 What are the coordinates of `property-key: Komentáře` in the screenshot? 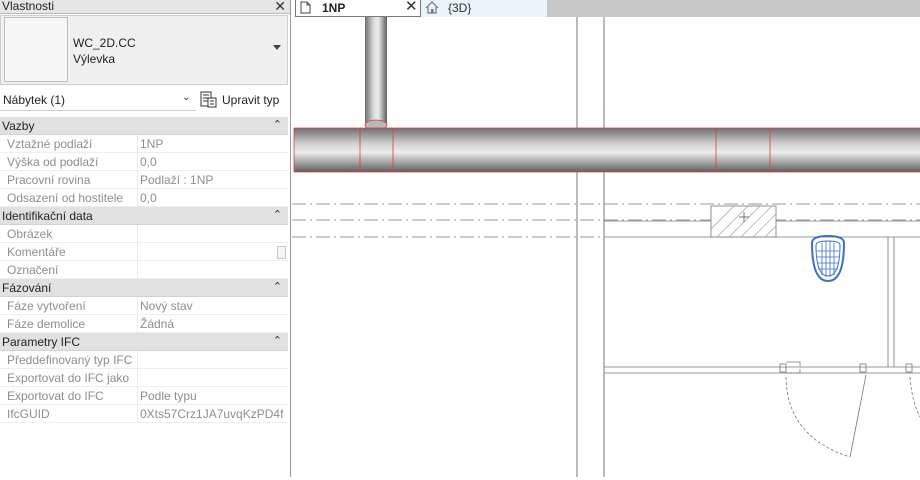 It's located at (36, 252).